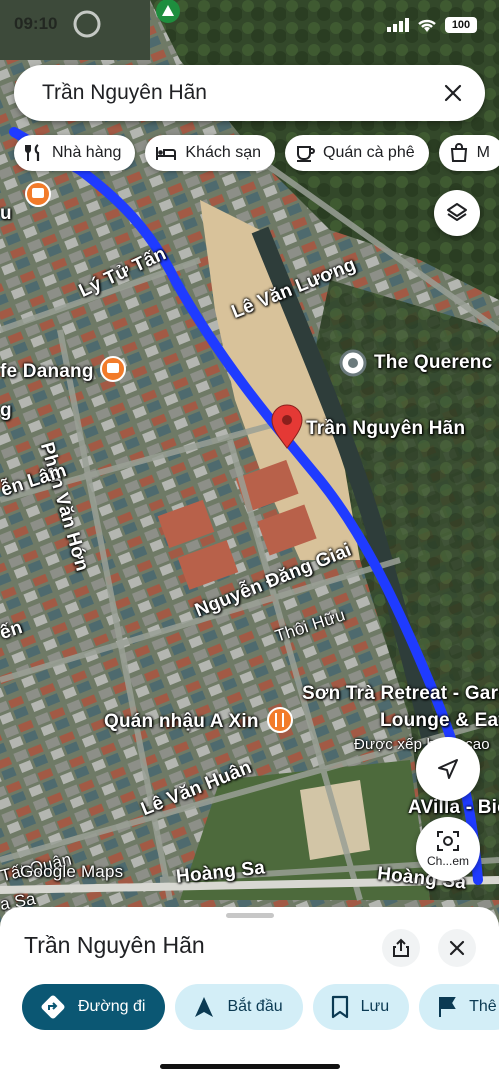  What do you see at coordinates (32, 152) in the screenshot?
I see `fork-knife-icon` at bounding box center [32, 152].